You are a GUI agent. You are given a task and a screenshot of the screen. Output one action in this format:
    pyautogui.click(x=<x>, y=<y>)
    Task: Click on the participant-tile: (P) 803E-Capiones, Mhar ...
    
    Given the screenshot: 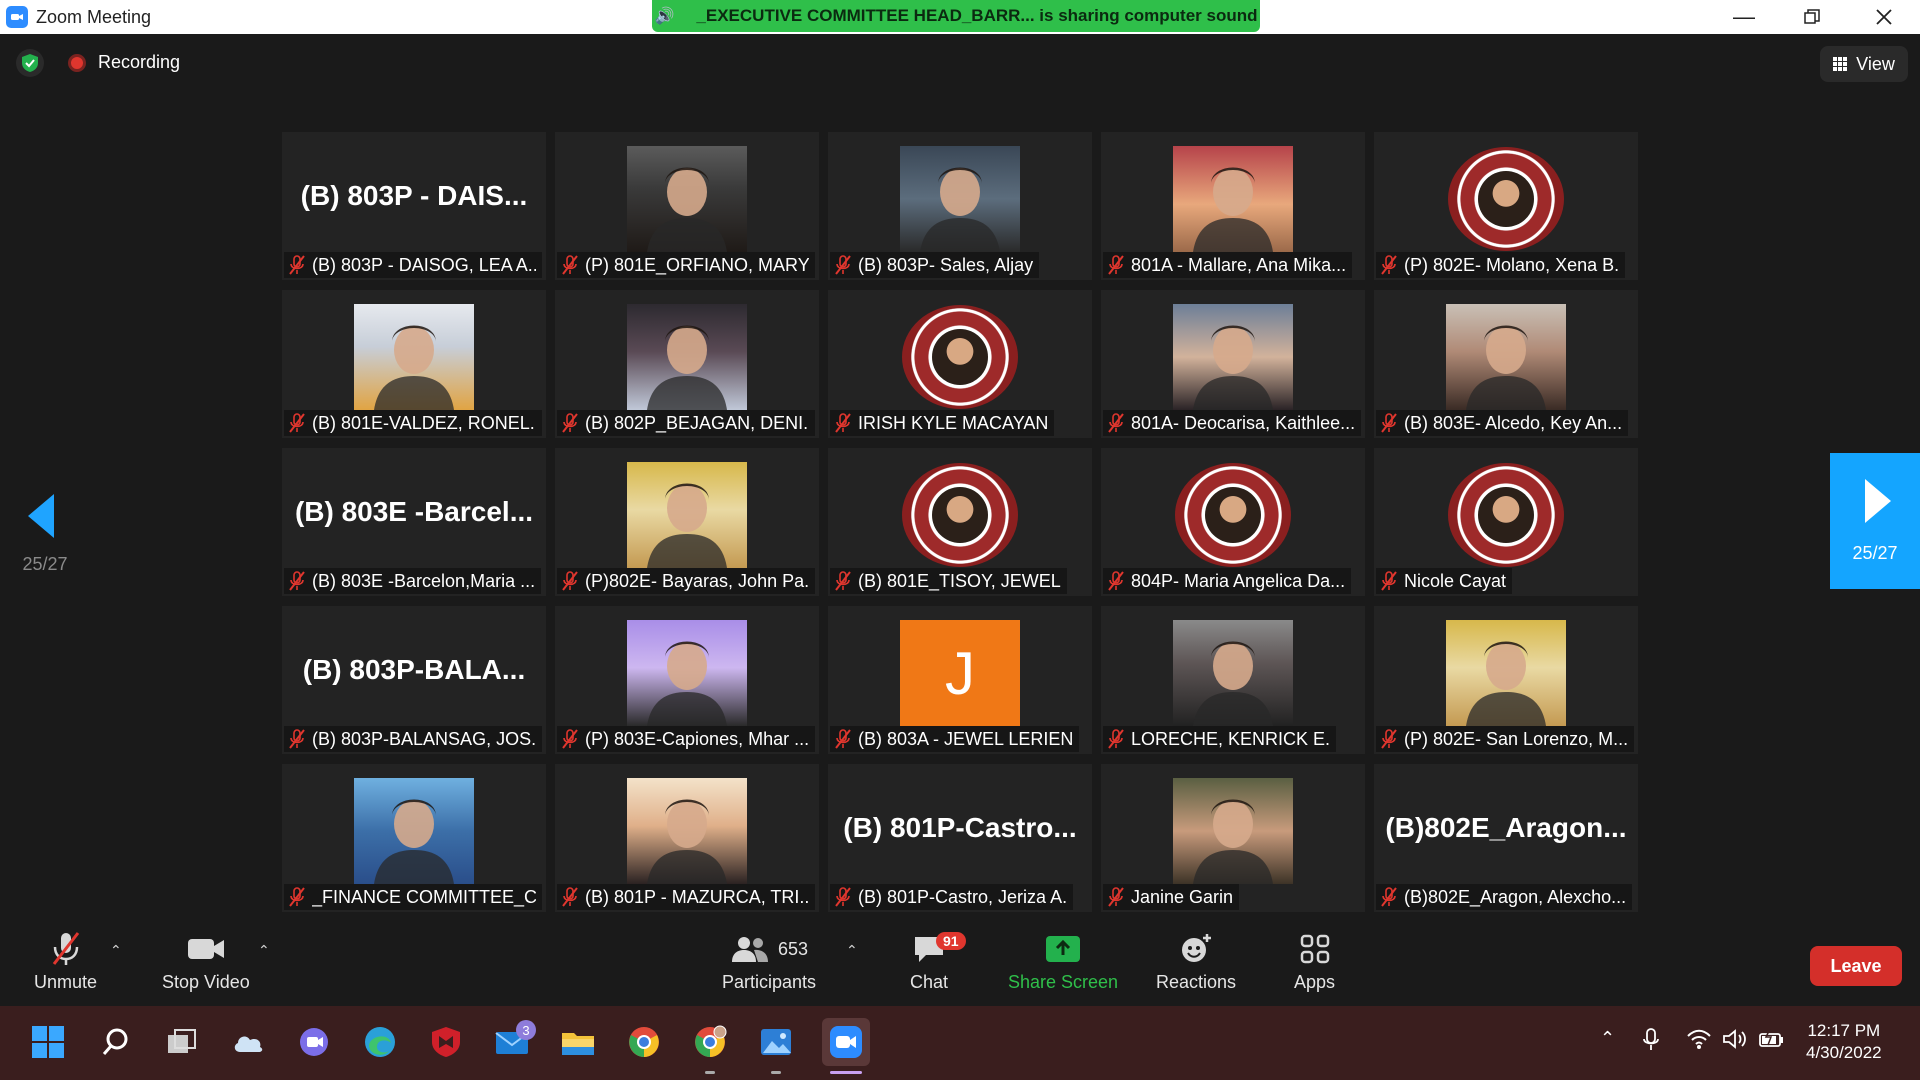 What is the action you would take?
    pyautogui.click(x=687, y=680)
    